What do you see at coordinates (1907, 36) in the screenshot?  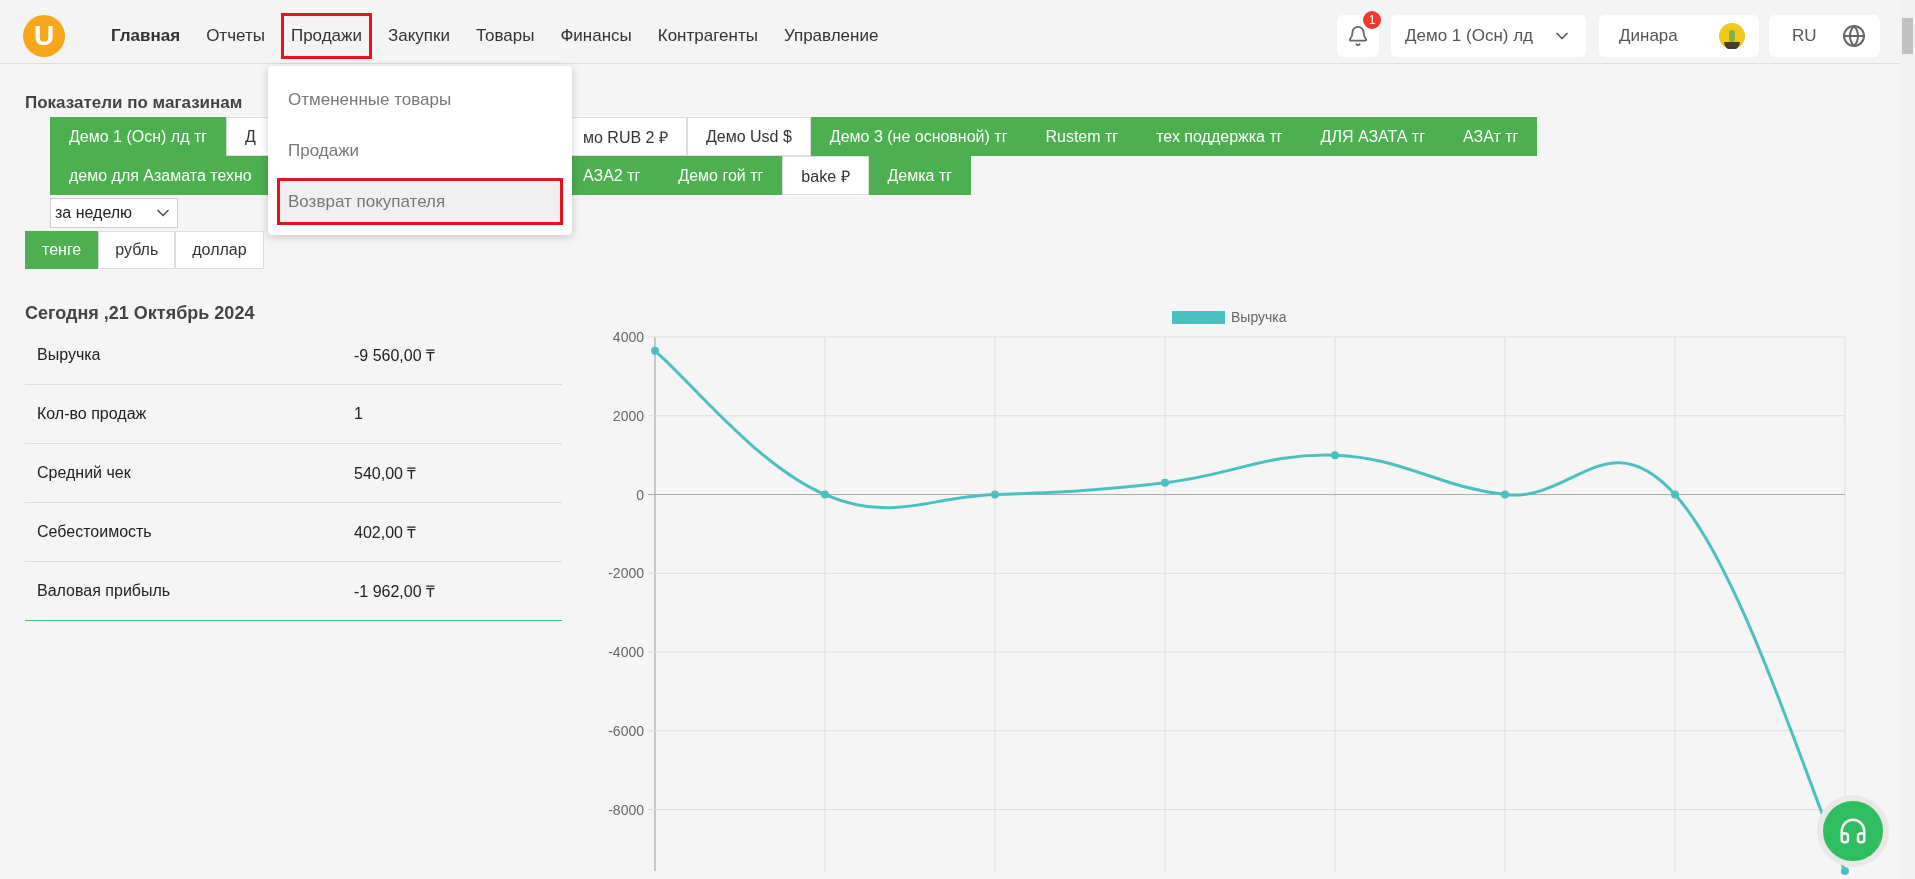 I see `scrollbar-thumb` at bounding box center [1907, 36].